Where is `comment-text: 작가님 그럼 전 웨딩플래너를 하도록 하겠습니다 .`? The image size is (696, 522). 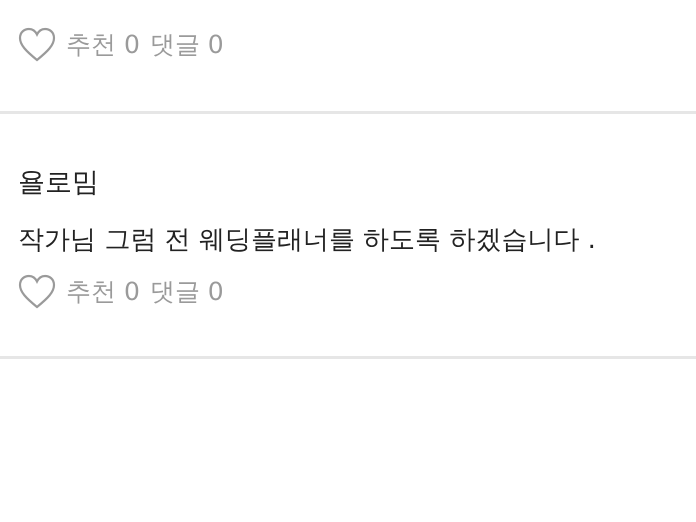
comment-text: 작가님 그럼 전 웨딩플래너를 하도록 하겠습니다 . is located at coordinates (307, 240).